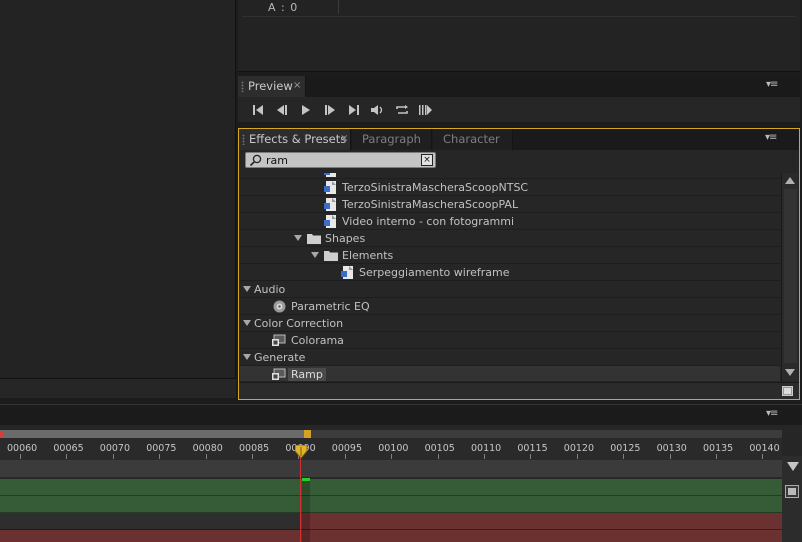  I want to click on tree-row: Generate, so click(510, 357).